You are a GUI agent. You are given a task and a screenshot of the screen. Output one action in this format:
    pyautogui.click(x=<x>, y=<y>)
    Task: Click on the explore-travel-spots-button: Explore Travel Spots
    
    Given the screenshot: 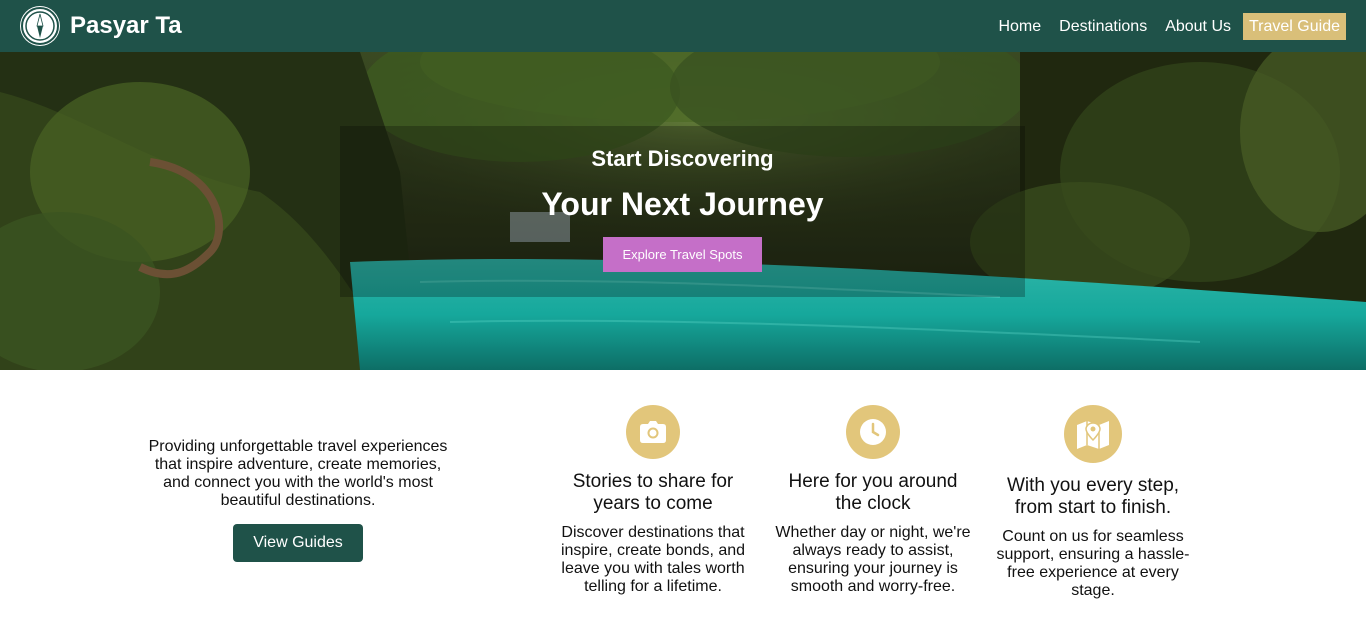 What is the action you would take?
    pyautogui.click(x=682, y=254)
    